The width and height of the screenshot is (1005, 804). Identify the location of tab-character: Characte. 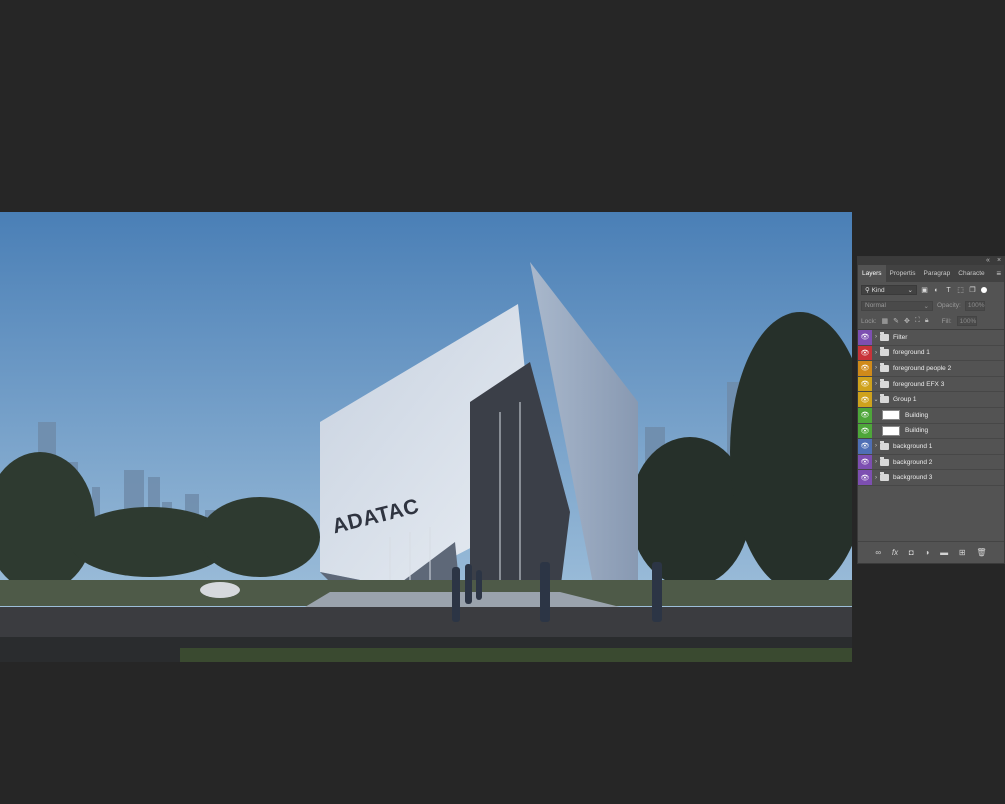
(971, 273).